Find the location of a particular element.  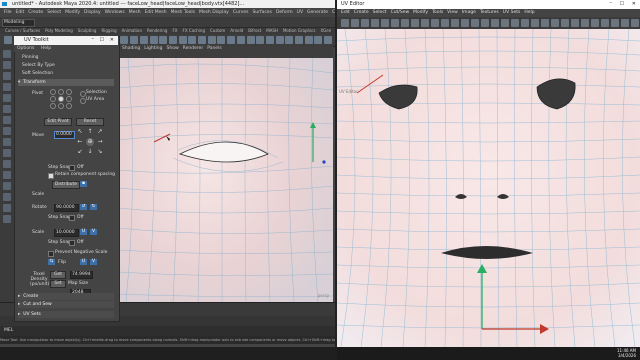

minimize-icon: – is located at coordinates (93, 39).